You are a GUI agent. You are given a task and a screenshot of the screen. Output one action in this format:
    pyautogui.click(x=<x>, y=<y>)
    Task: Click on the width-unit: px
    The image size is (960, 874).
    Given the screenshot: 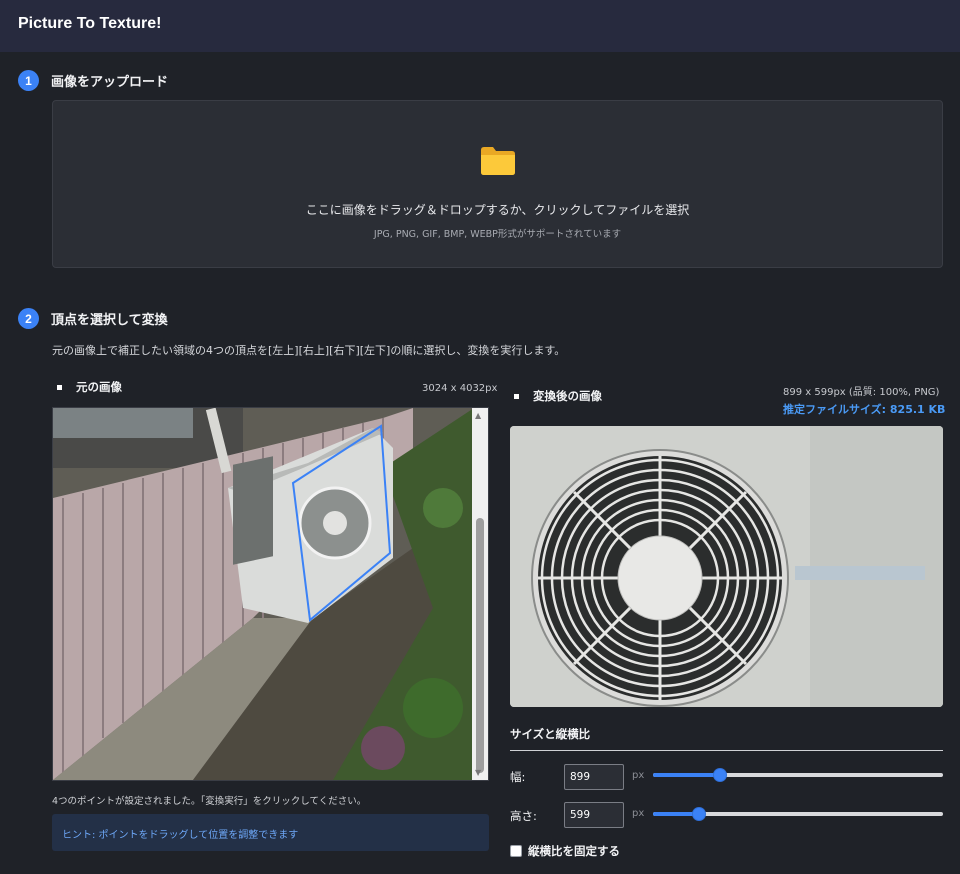 What is the action you would take?
    pyautogui.click(x=638, y=775)
    